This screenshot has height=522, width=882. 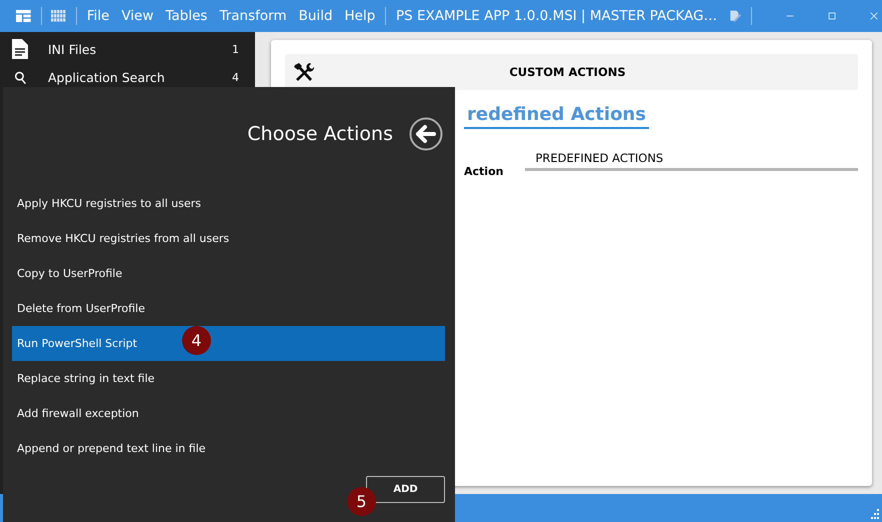 What do you see at coordinates (228, 238) in the screenshot?
I see `action-item: Remove HKCU registries from all users` at bounding box center [228, 238].